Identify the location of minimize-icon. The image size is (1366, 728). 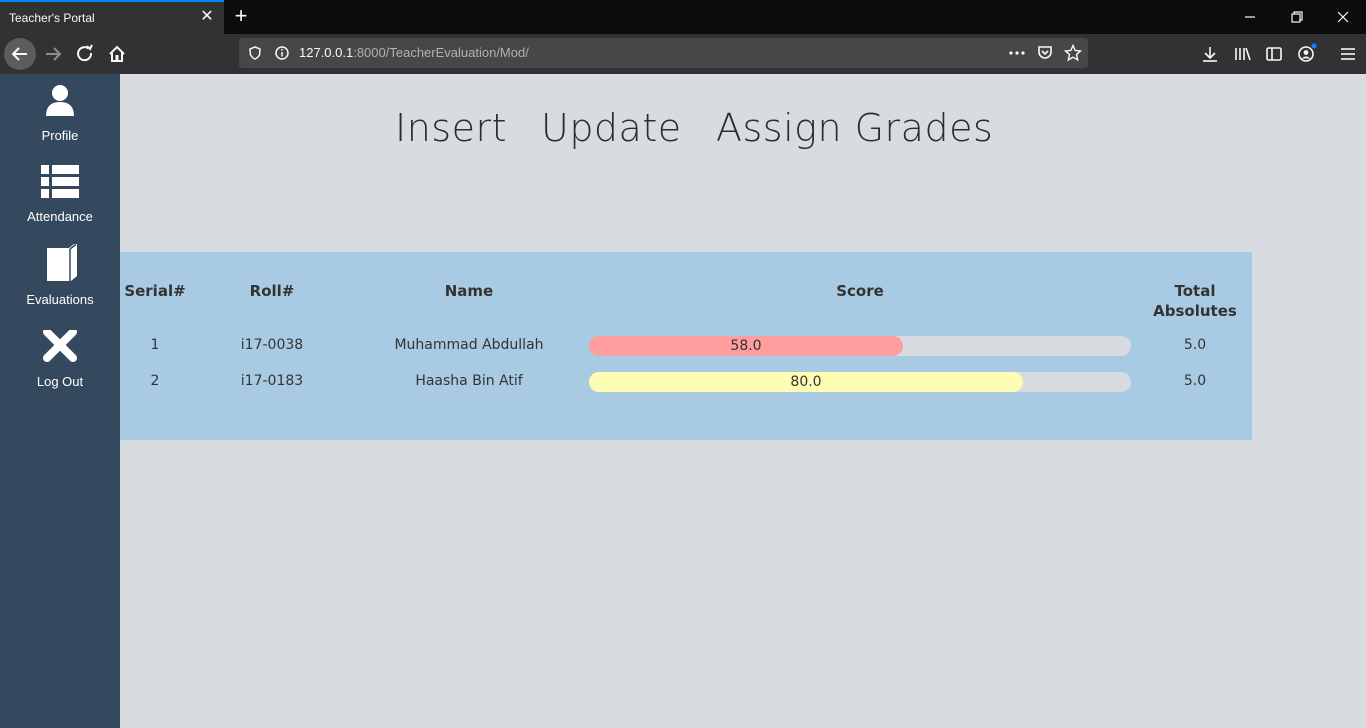
(1250, 17).